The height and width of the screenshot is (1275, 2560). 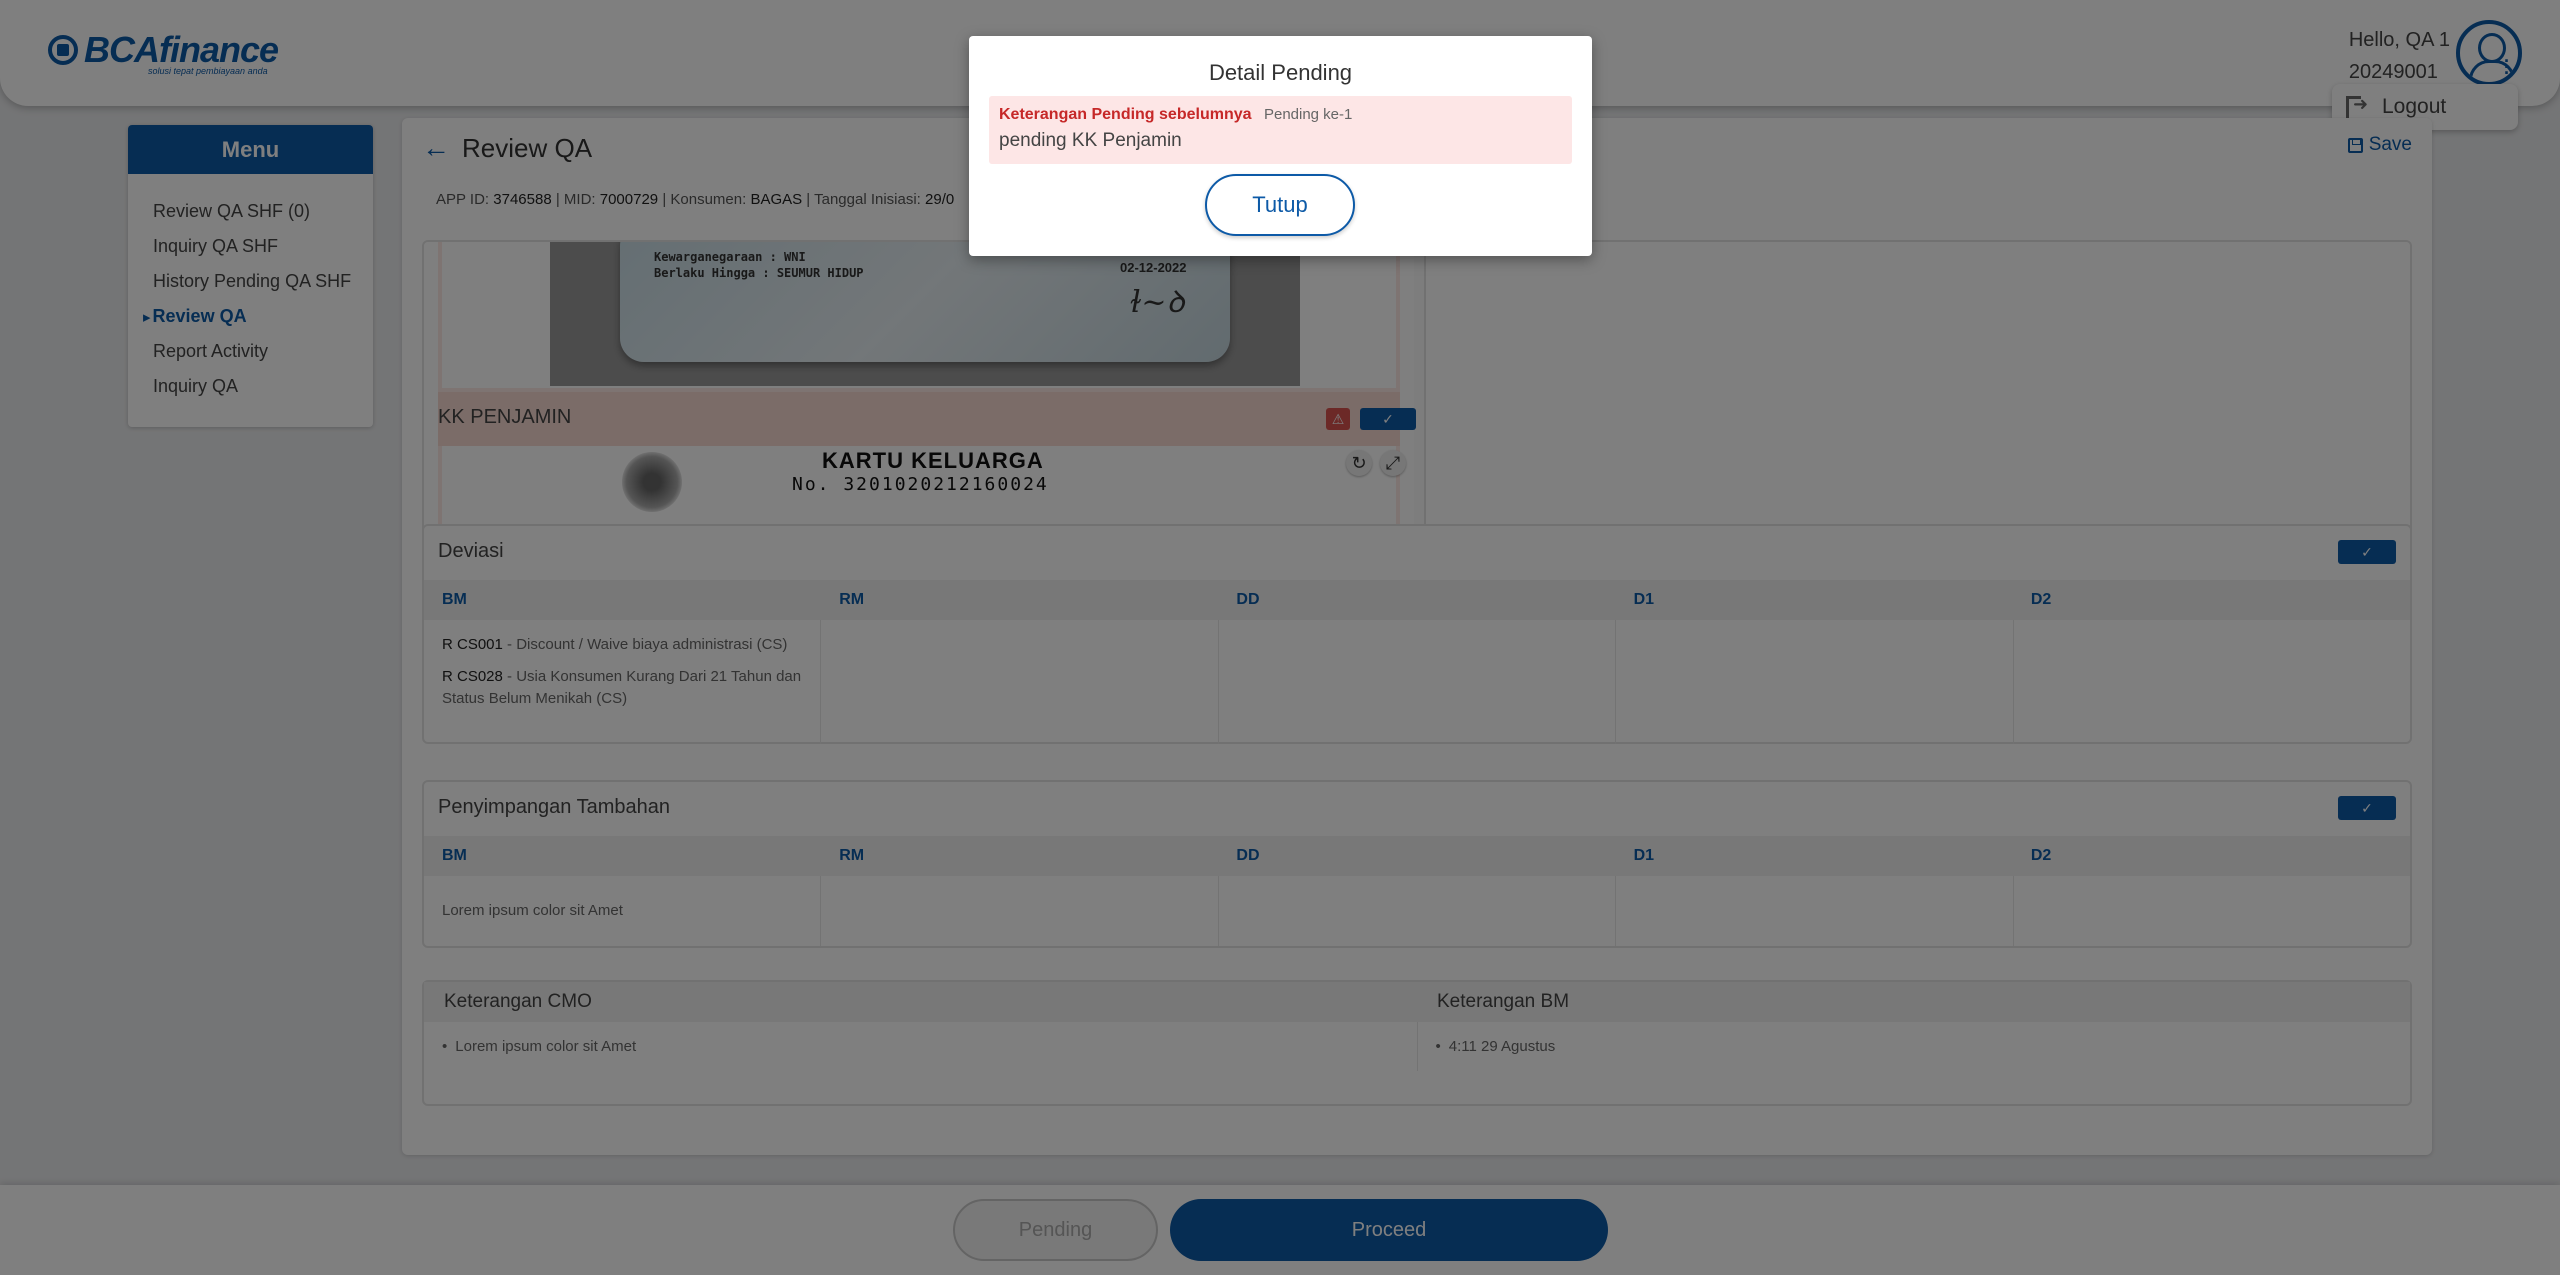 I want to click on close-button: Tutup, so click(x=1280, y=205).